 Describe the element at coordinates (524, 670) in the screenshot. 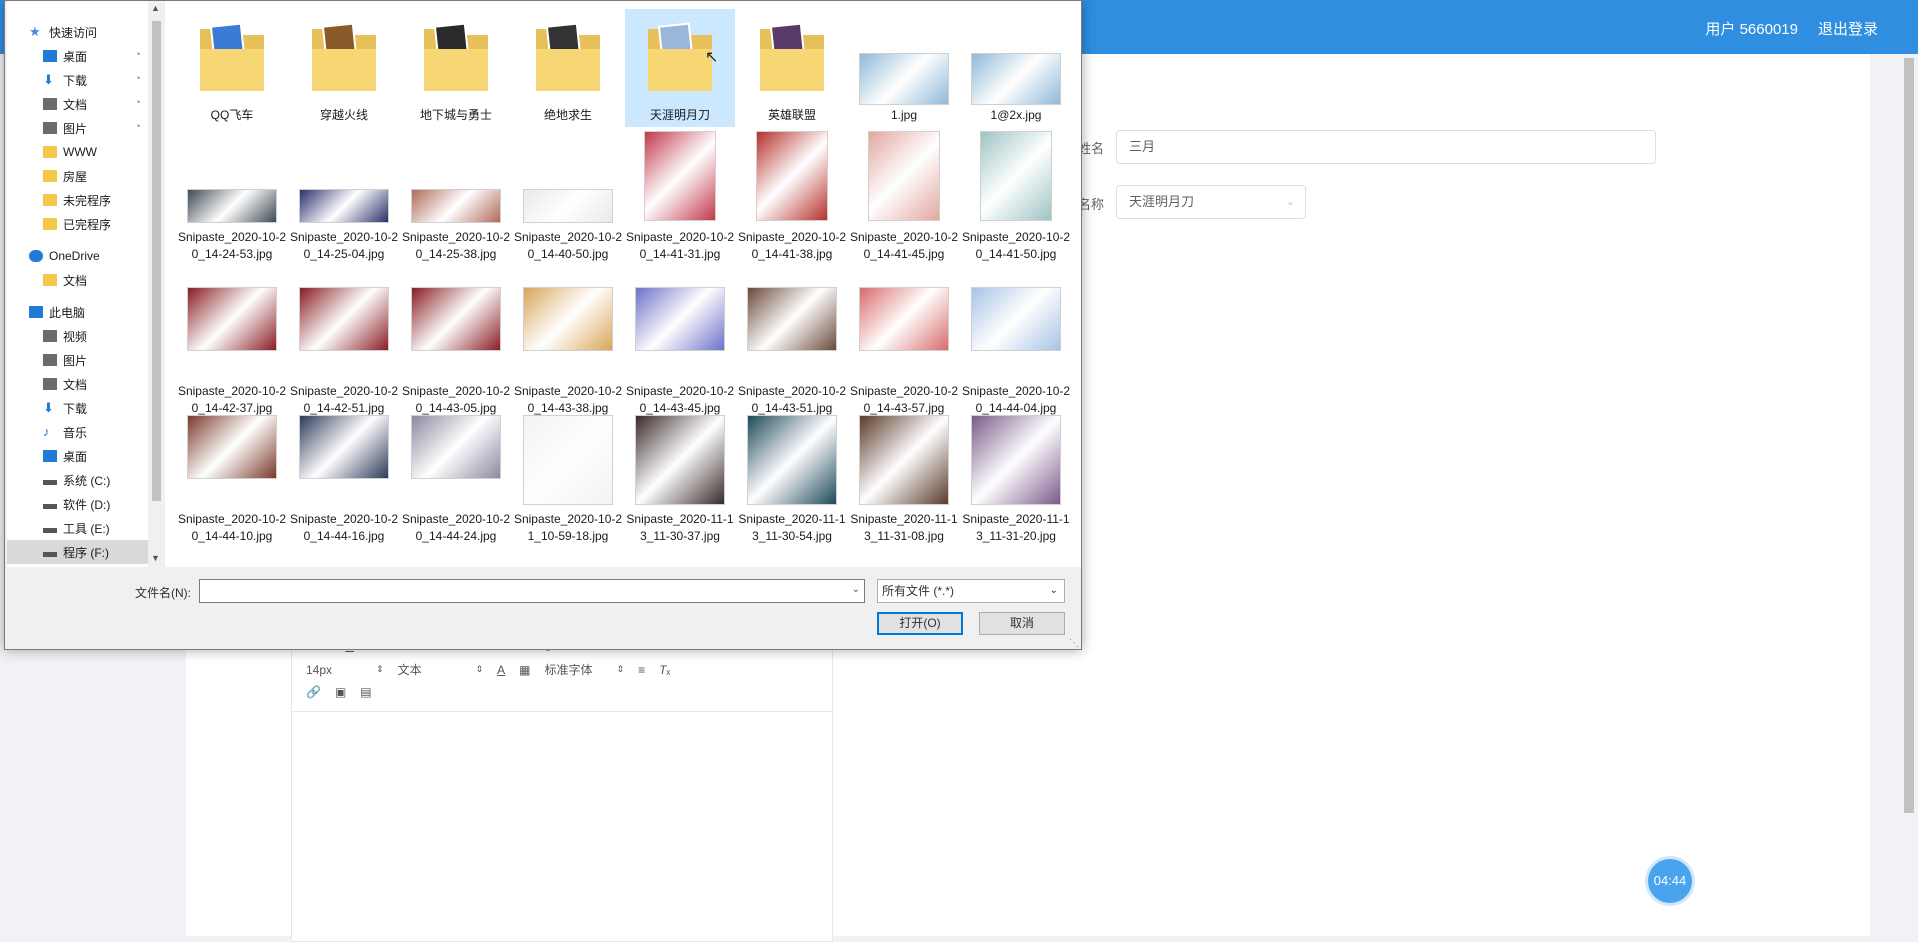

I see `background-color-icon: ▦` at that location.